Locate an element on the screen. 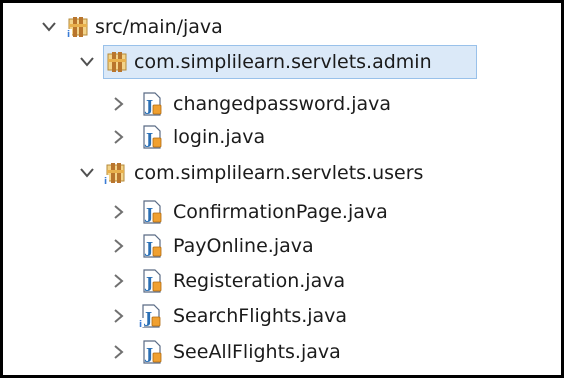 The image size is (564, 378). package-icon is located at coordinates (117, 62).